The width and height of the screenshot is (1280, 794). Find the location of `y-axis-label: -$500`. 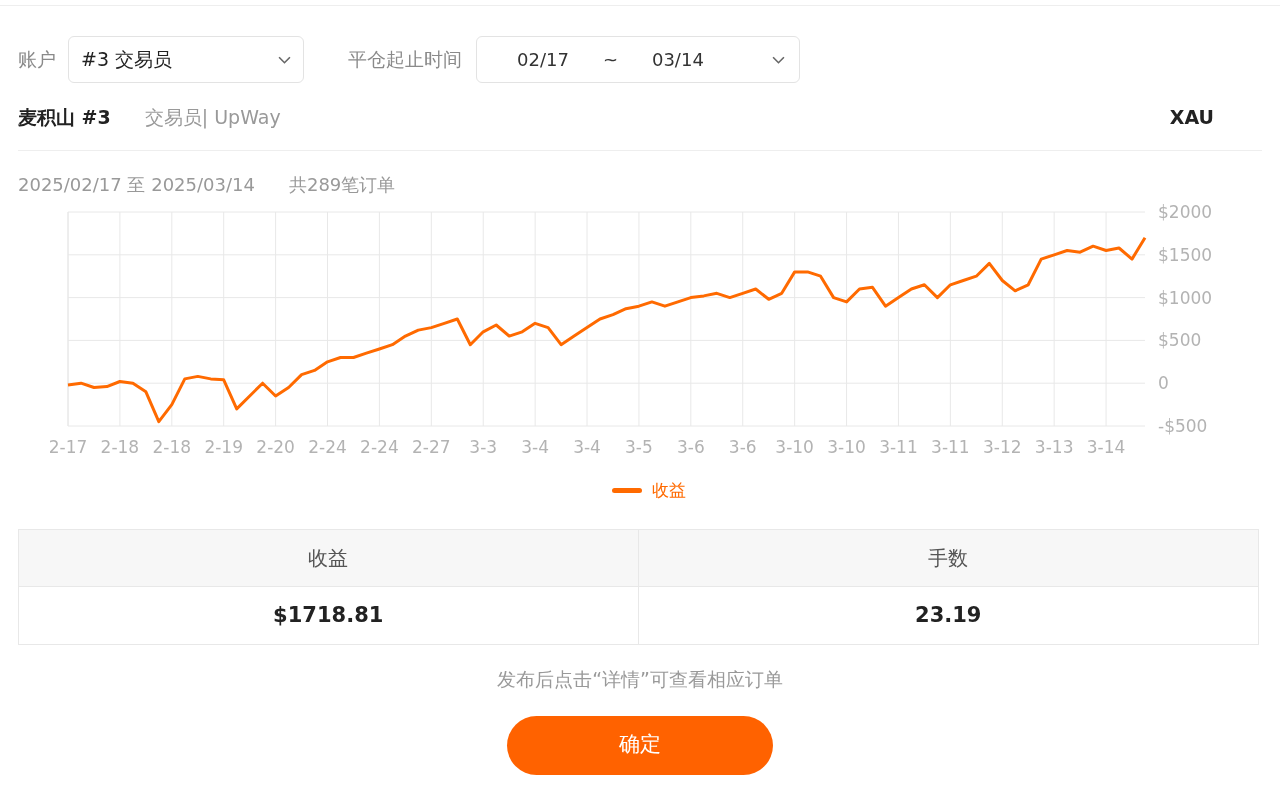

y-axis-label: -$500 is located at coordinates (1183, 425).